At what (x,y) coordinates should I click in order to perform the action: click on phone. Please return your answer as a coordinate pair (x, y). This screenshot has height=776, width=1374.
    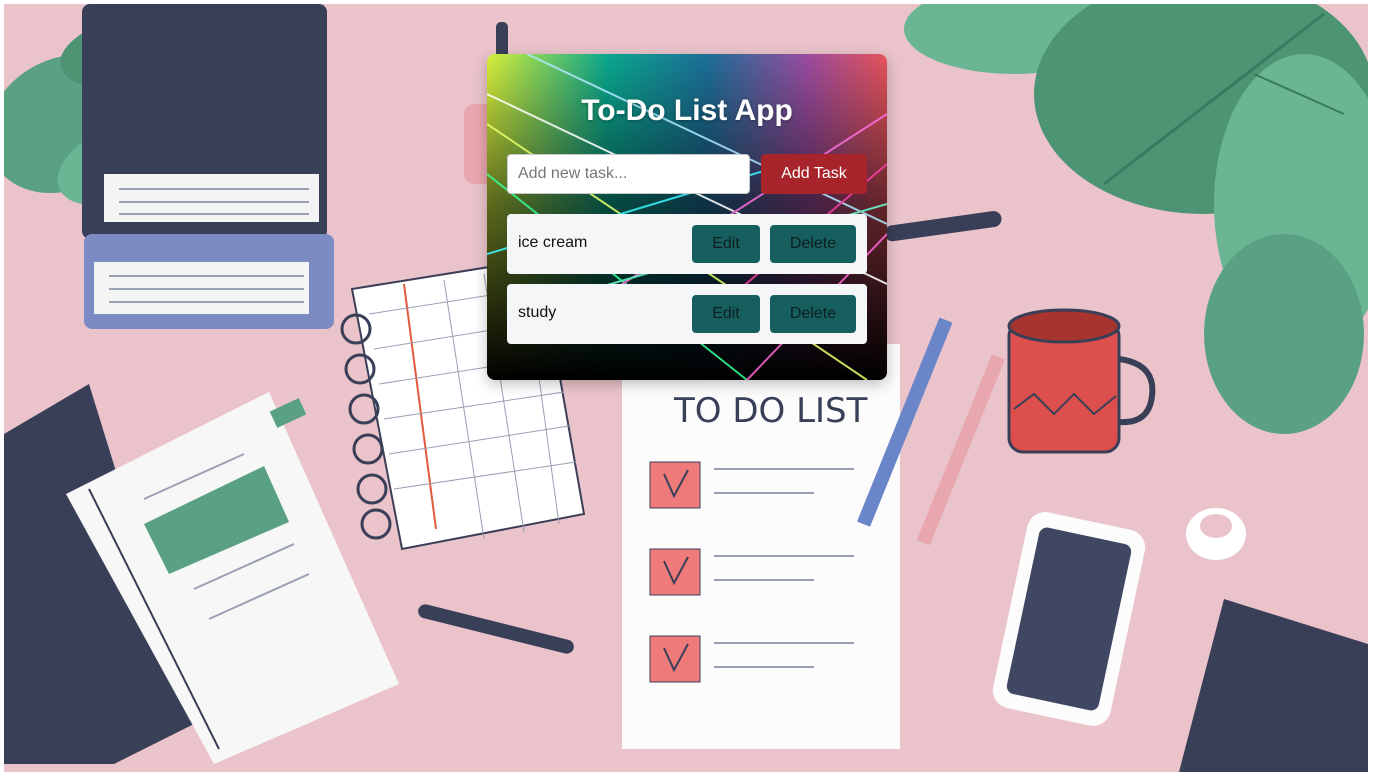
    Looking at the image, I should click on (1069, 619).